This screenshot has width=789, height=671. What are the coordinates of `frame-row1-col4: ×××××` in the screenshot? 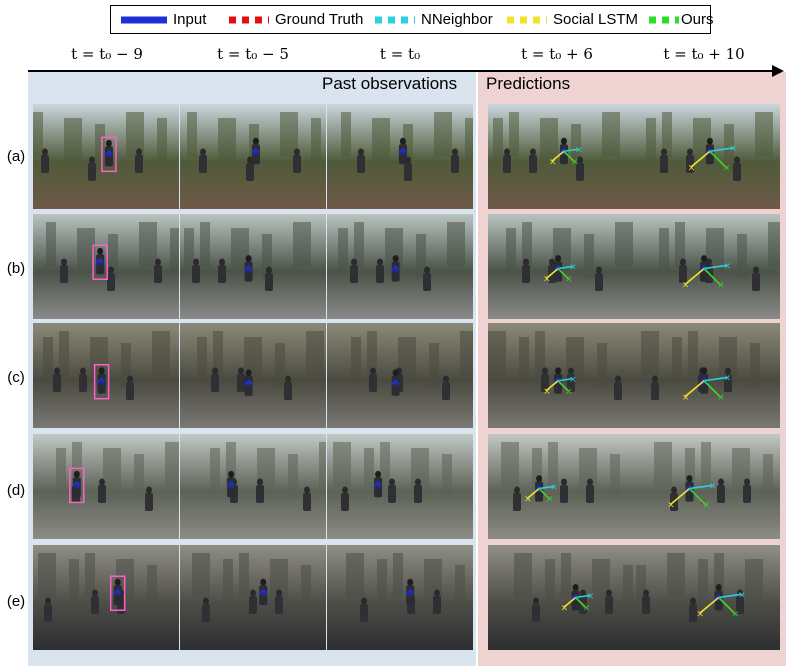 It's located at (561, 156).